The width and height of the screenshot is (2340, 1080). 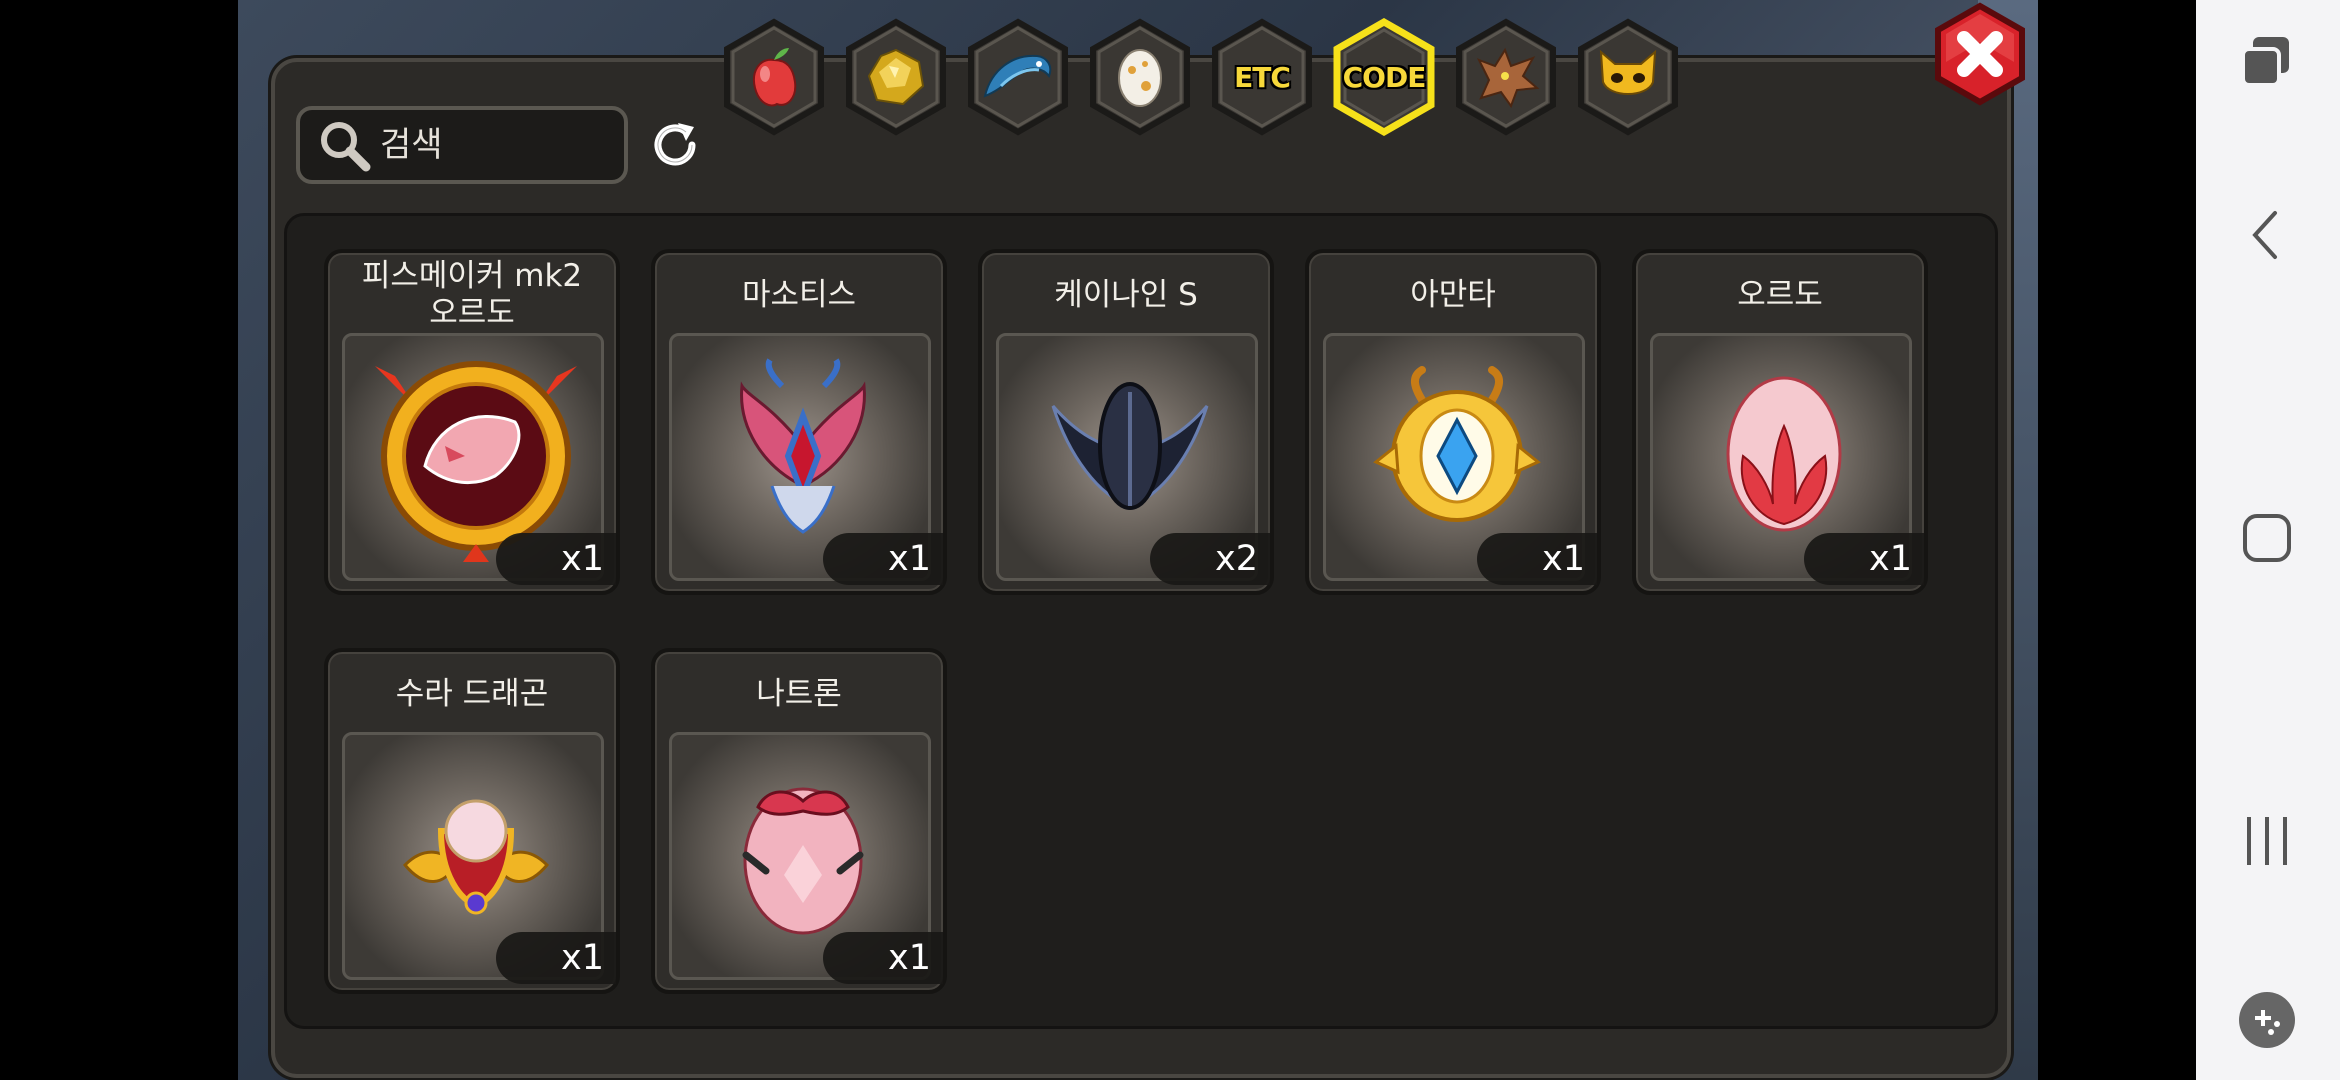 I want to click on refresh-icon, so click(x=675, y=145).